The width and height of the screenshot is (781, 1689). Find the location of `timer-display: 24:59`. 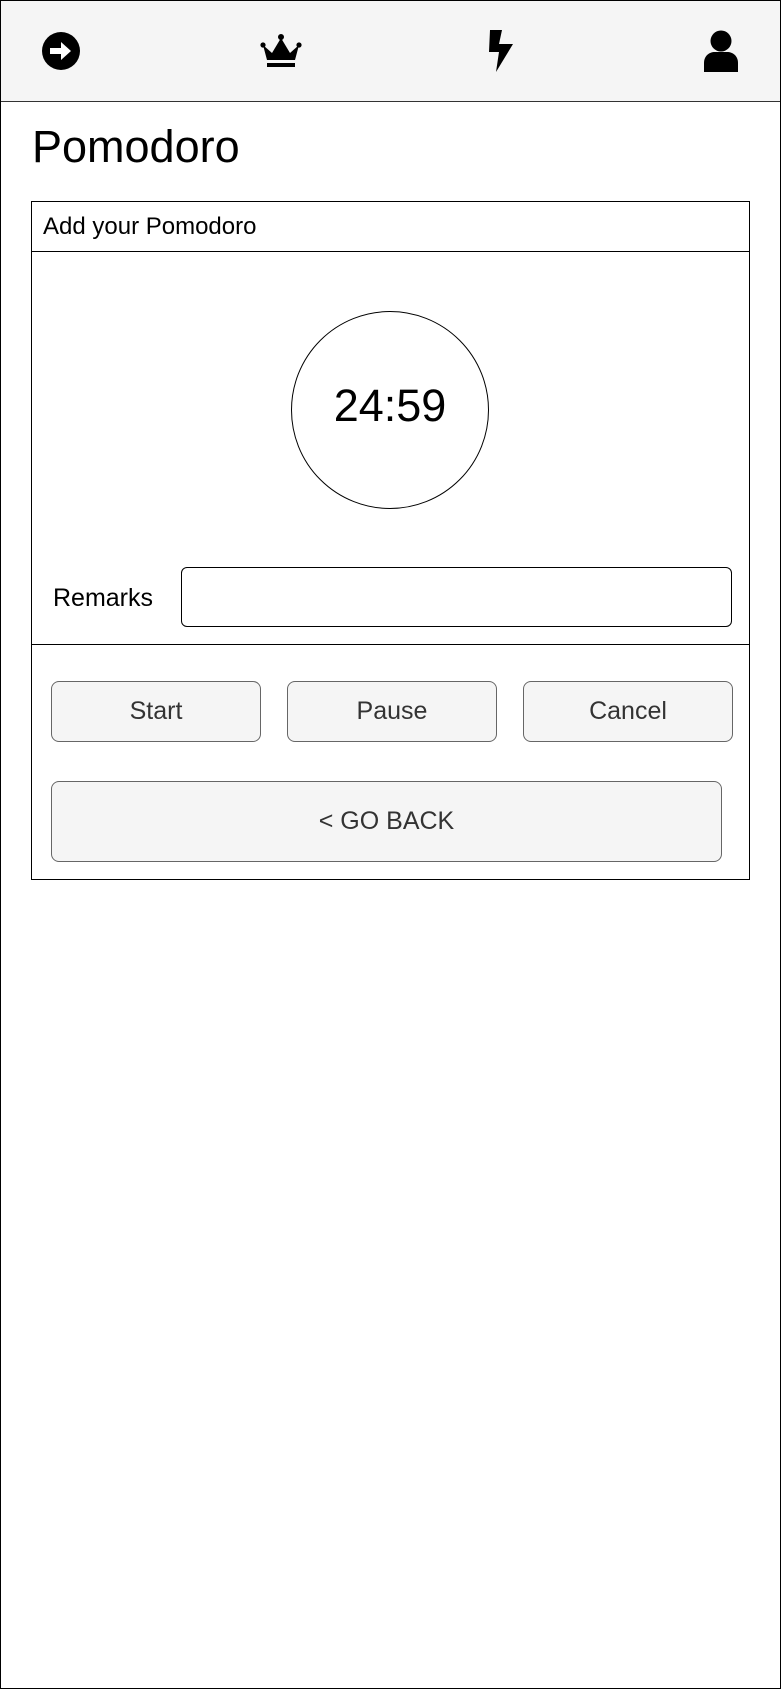

timer-display: 24:59 is located at coordinates (390, 405).